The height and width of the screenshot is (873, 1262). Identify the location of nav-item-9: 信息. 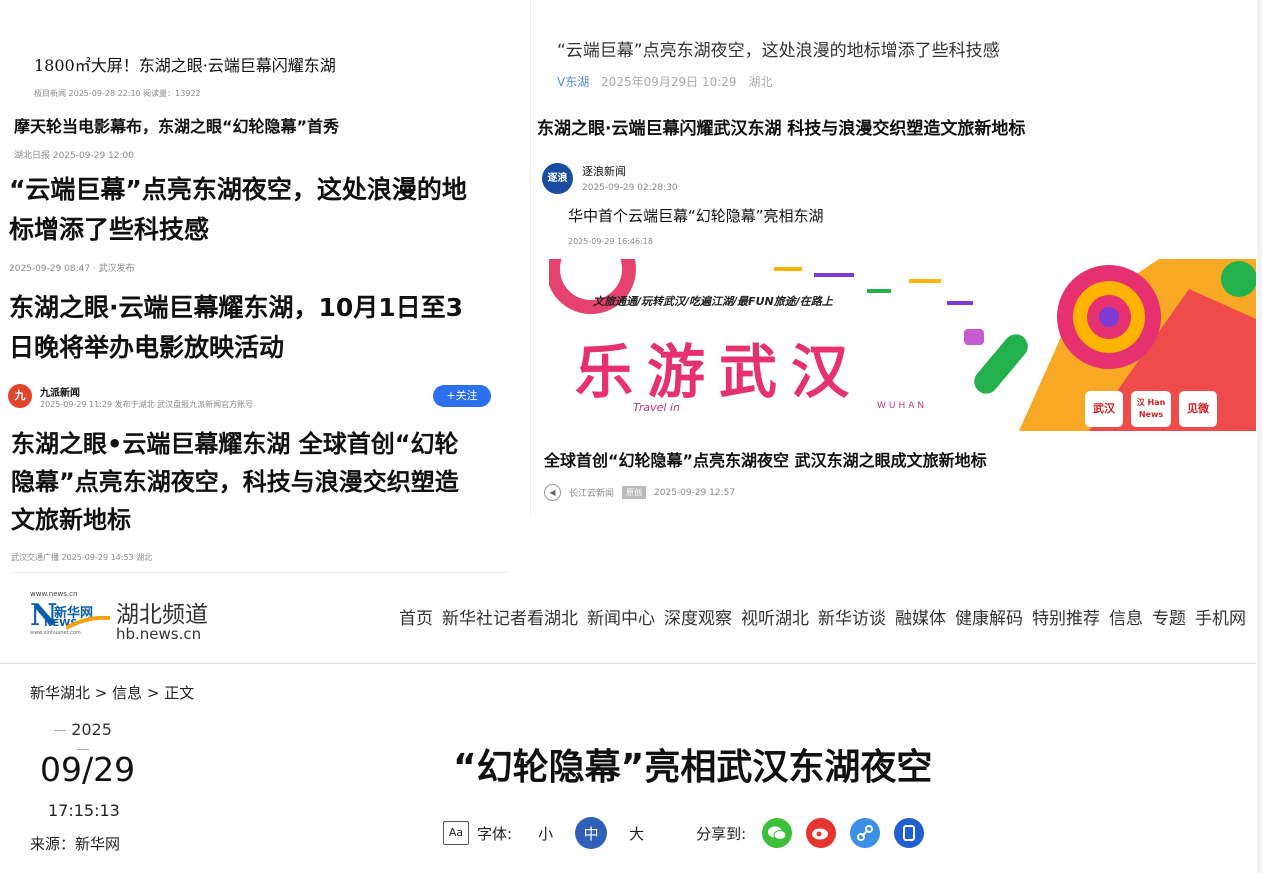
(1126, 619).